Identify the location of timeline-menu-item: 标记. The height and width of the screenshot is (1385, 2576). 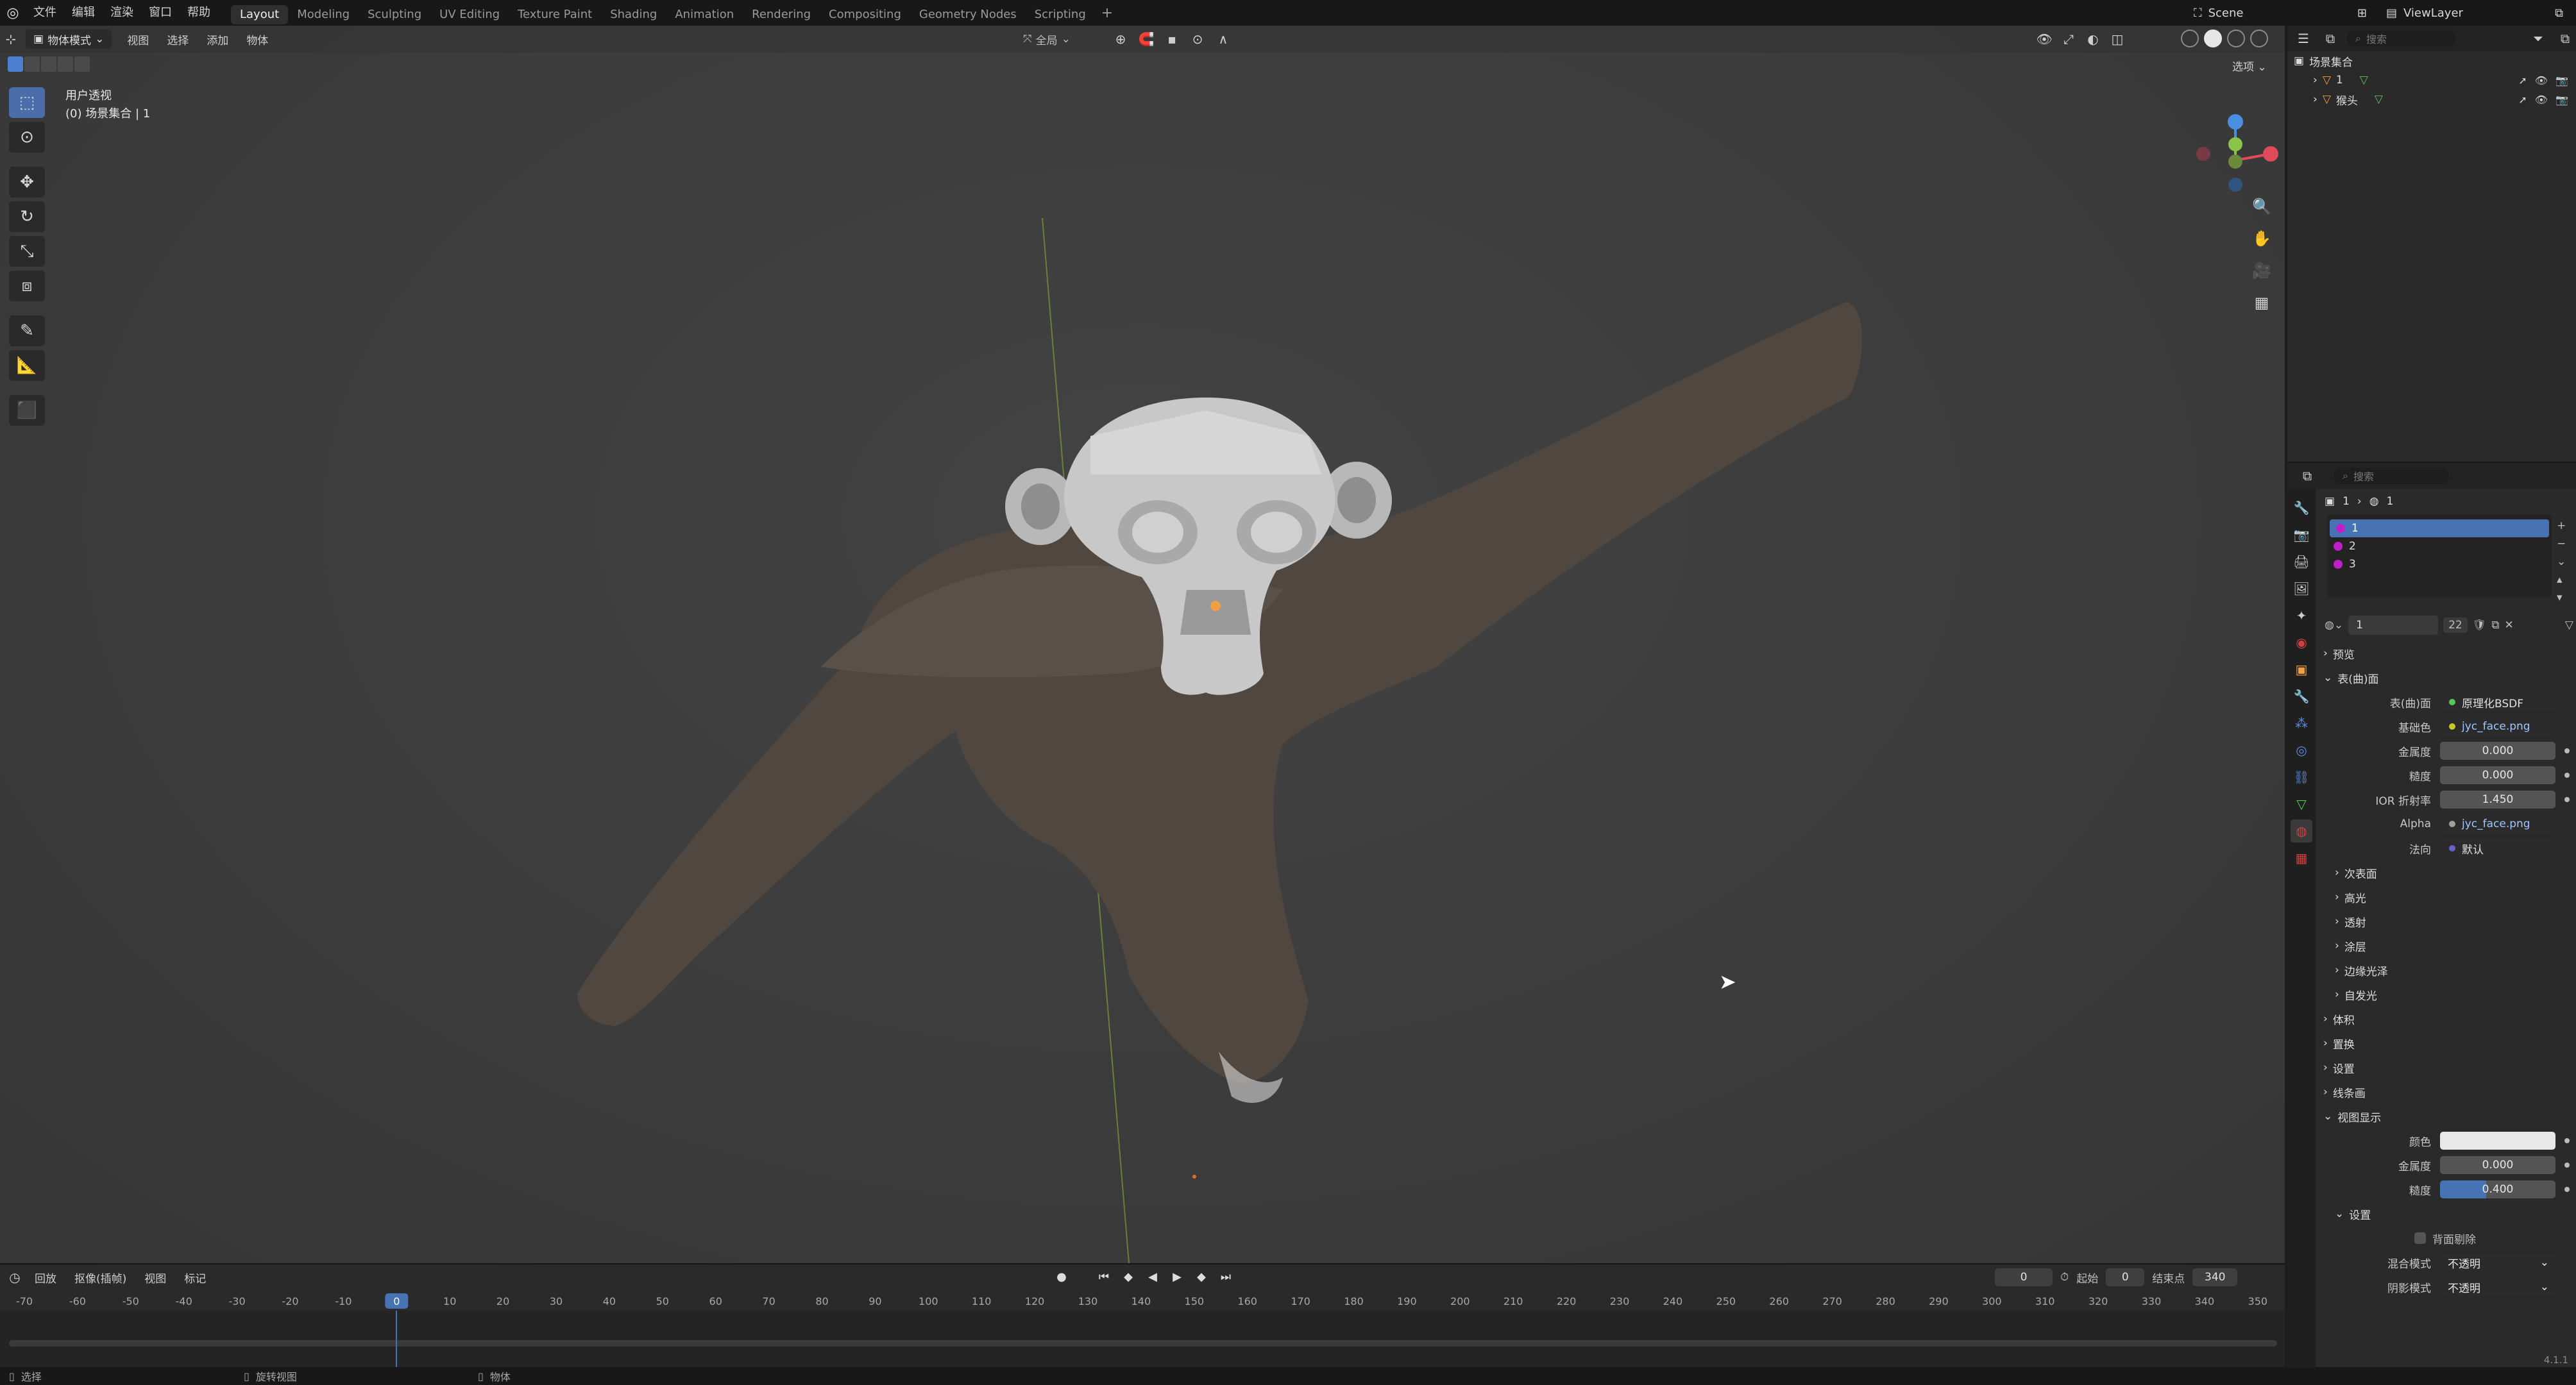
(195, 1278).